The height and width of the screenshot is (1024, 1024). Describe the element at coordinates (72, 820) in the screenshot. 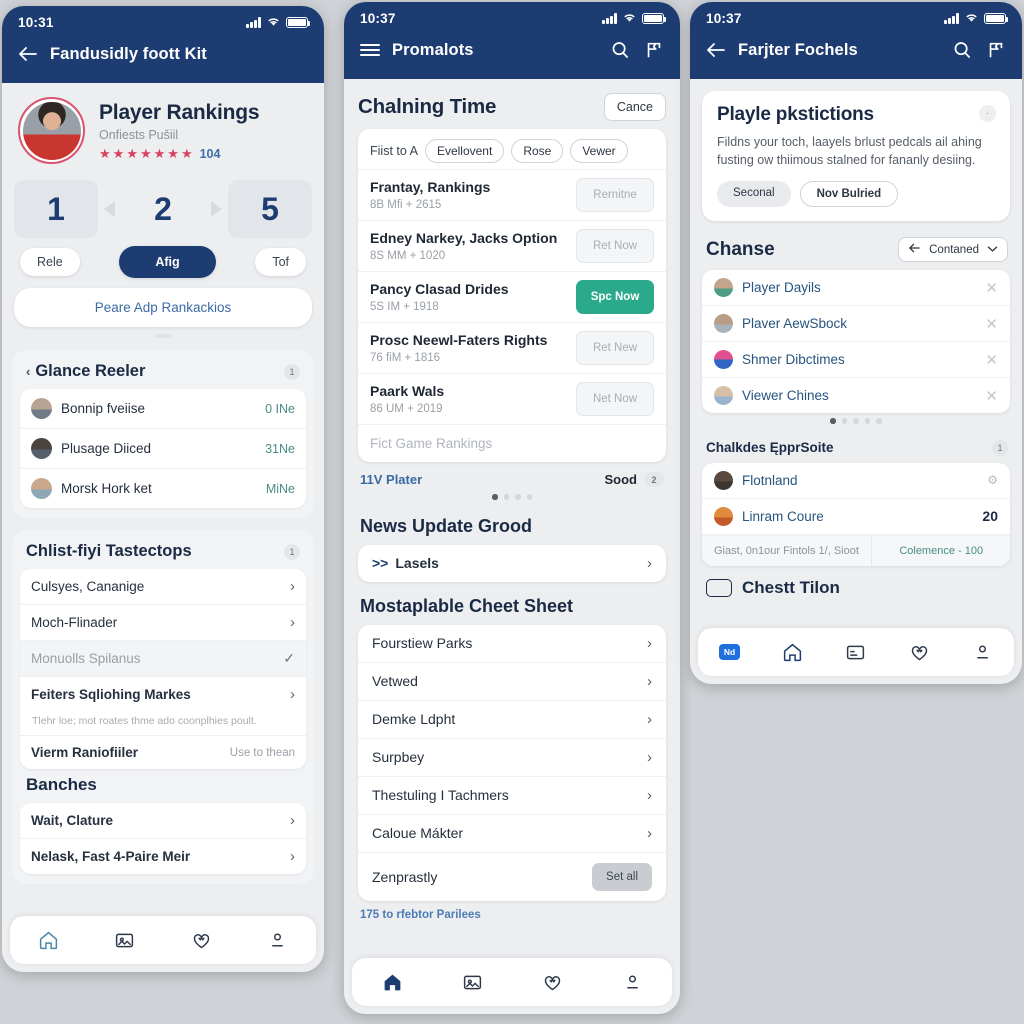

I see `branch-label: Wait, Clature` at that location.